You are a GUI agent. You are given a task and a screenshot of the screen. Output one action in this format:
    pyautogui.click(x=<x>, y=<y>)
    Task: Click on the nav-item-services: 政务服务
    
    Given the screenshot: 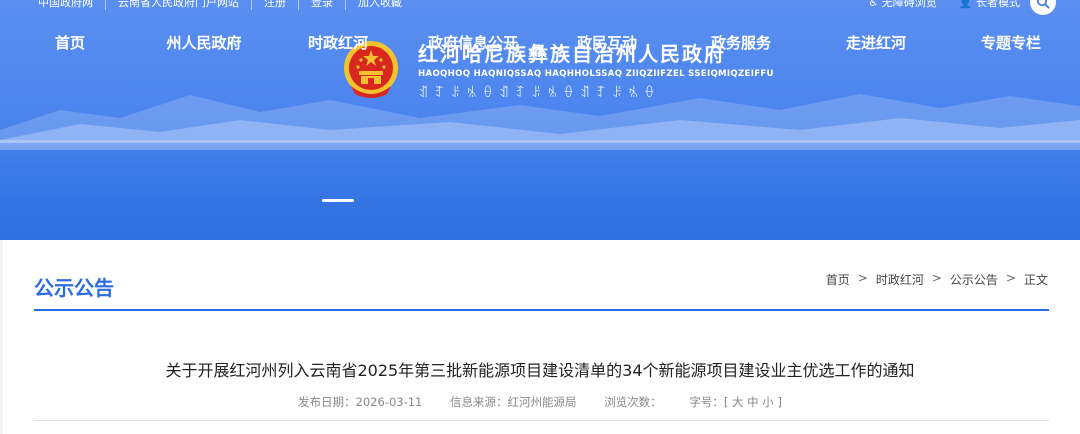 What is the action you would take?
    pyautogui.click(x=741, y=42)
    